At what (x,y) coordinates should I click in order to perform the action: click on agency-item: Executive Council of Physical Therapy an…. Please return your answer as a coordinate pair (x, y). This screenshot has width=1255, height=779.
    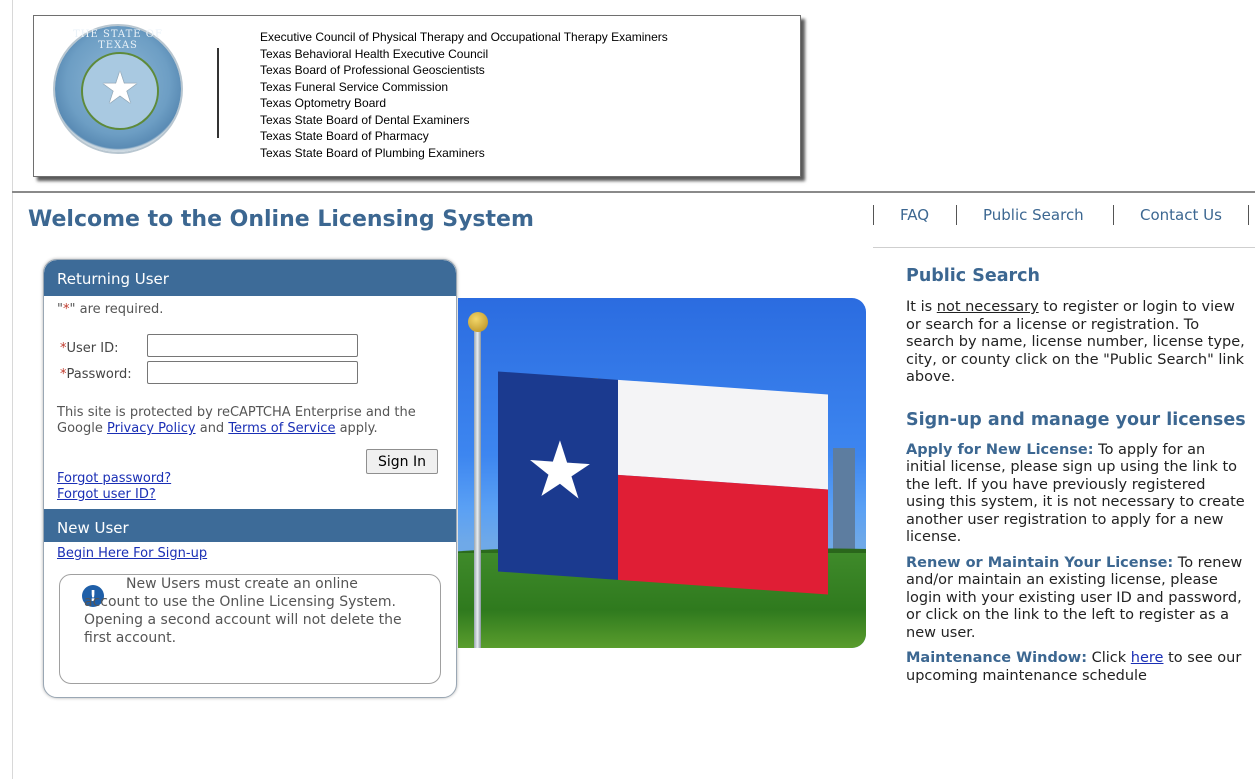
    Looking at the image, I should click on (464, 37).